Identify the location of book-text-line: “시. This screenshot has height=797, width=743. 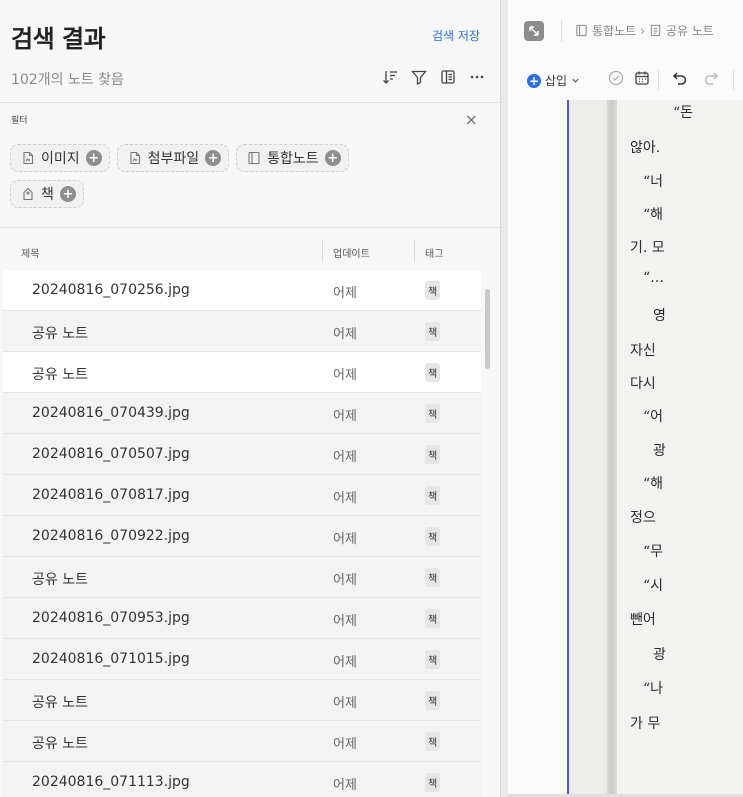
(653, 586).